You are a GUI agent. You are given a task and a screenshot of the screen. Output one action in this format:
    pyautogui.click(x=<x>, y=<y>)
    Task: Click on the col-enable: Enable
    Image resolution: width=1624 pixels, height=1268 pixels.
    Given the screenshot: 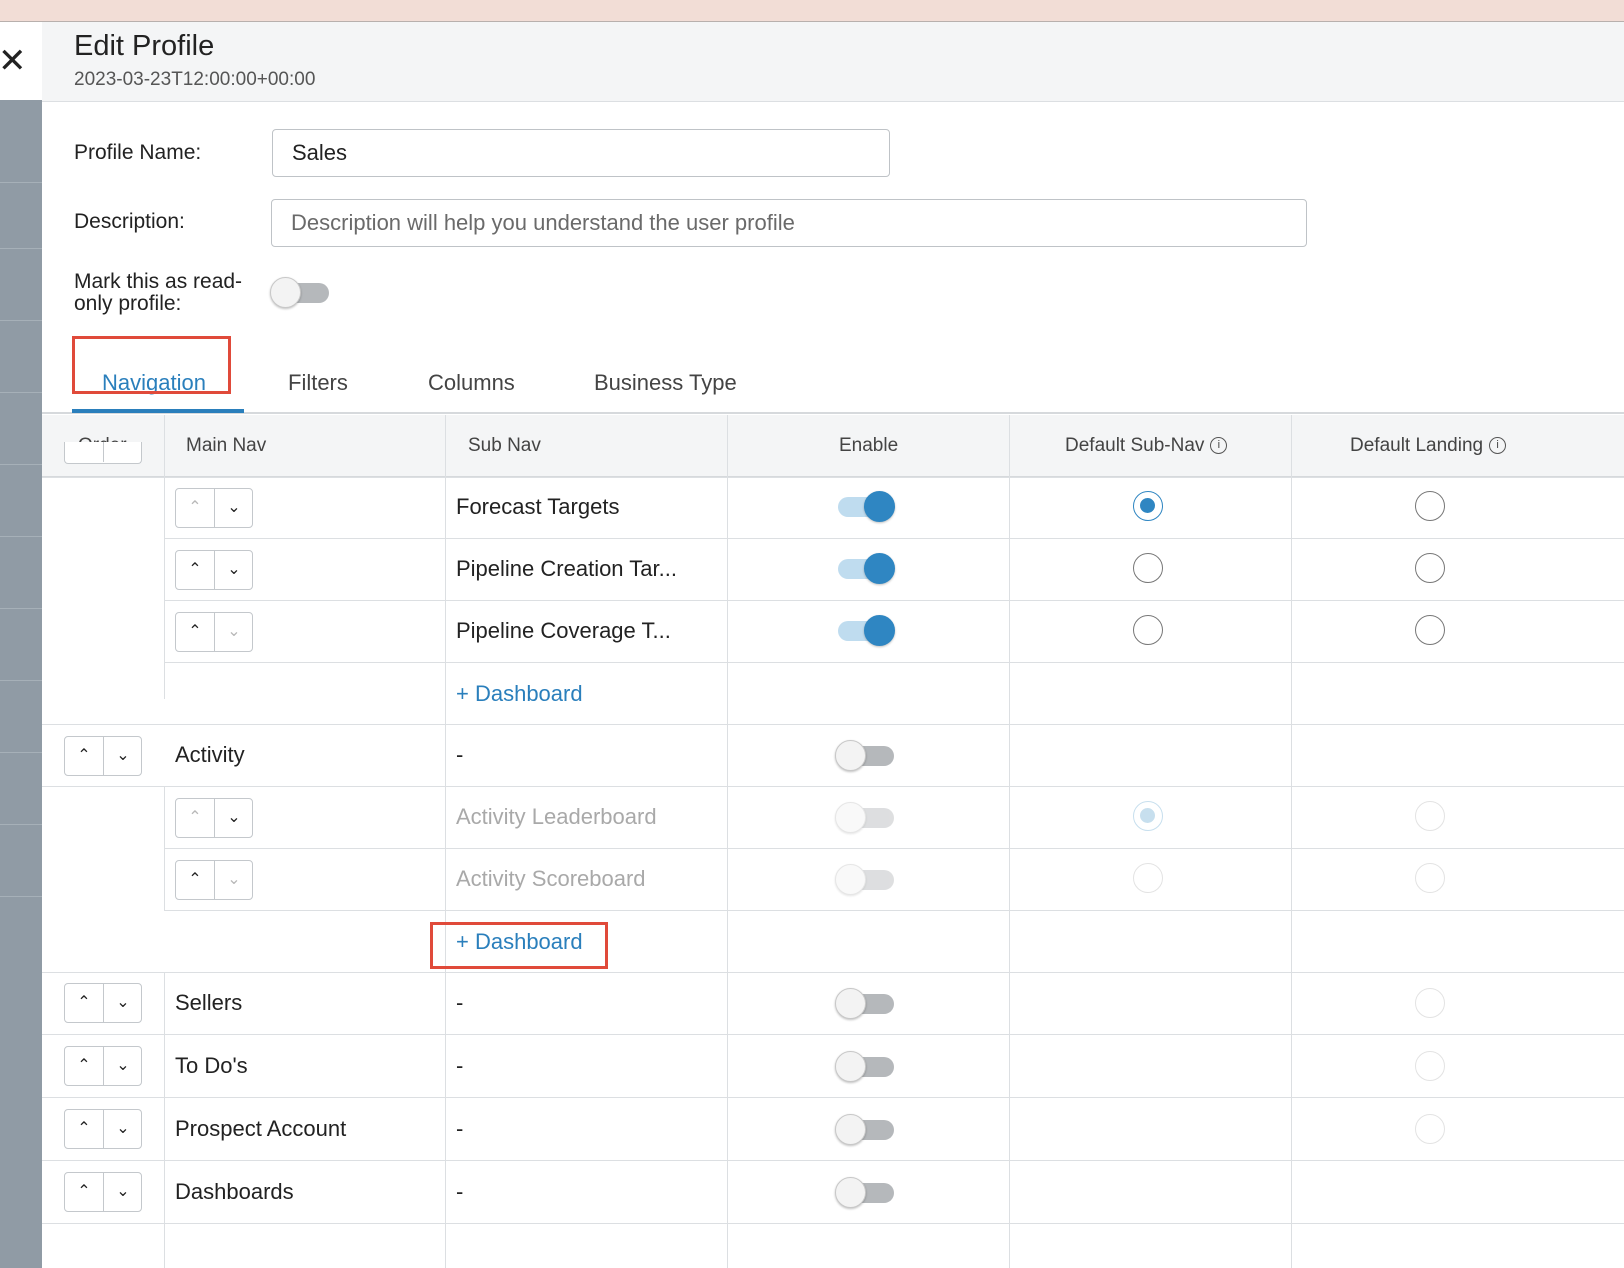 What is the action you would take?
    pyautogui.click(x=869, y=445)
    